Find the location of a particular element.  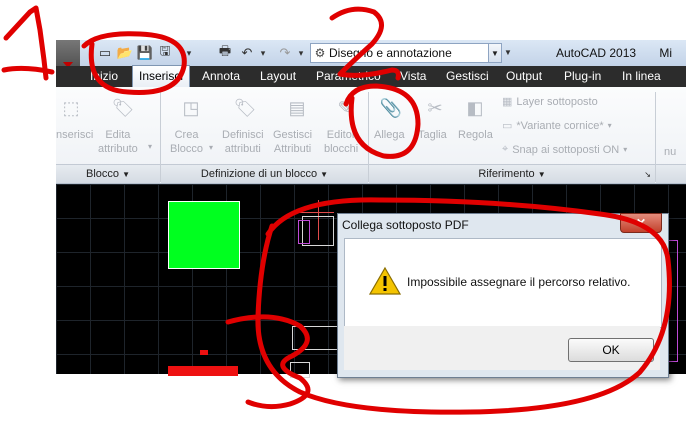

annotation-number-1-base is located at coordinates (28, 70).